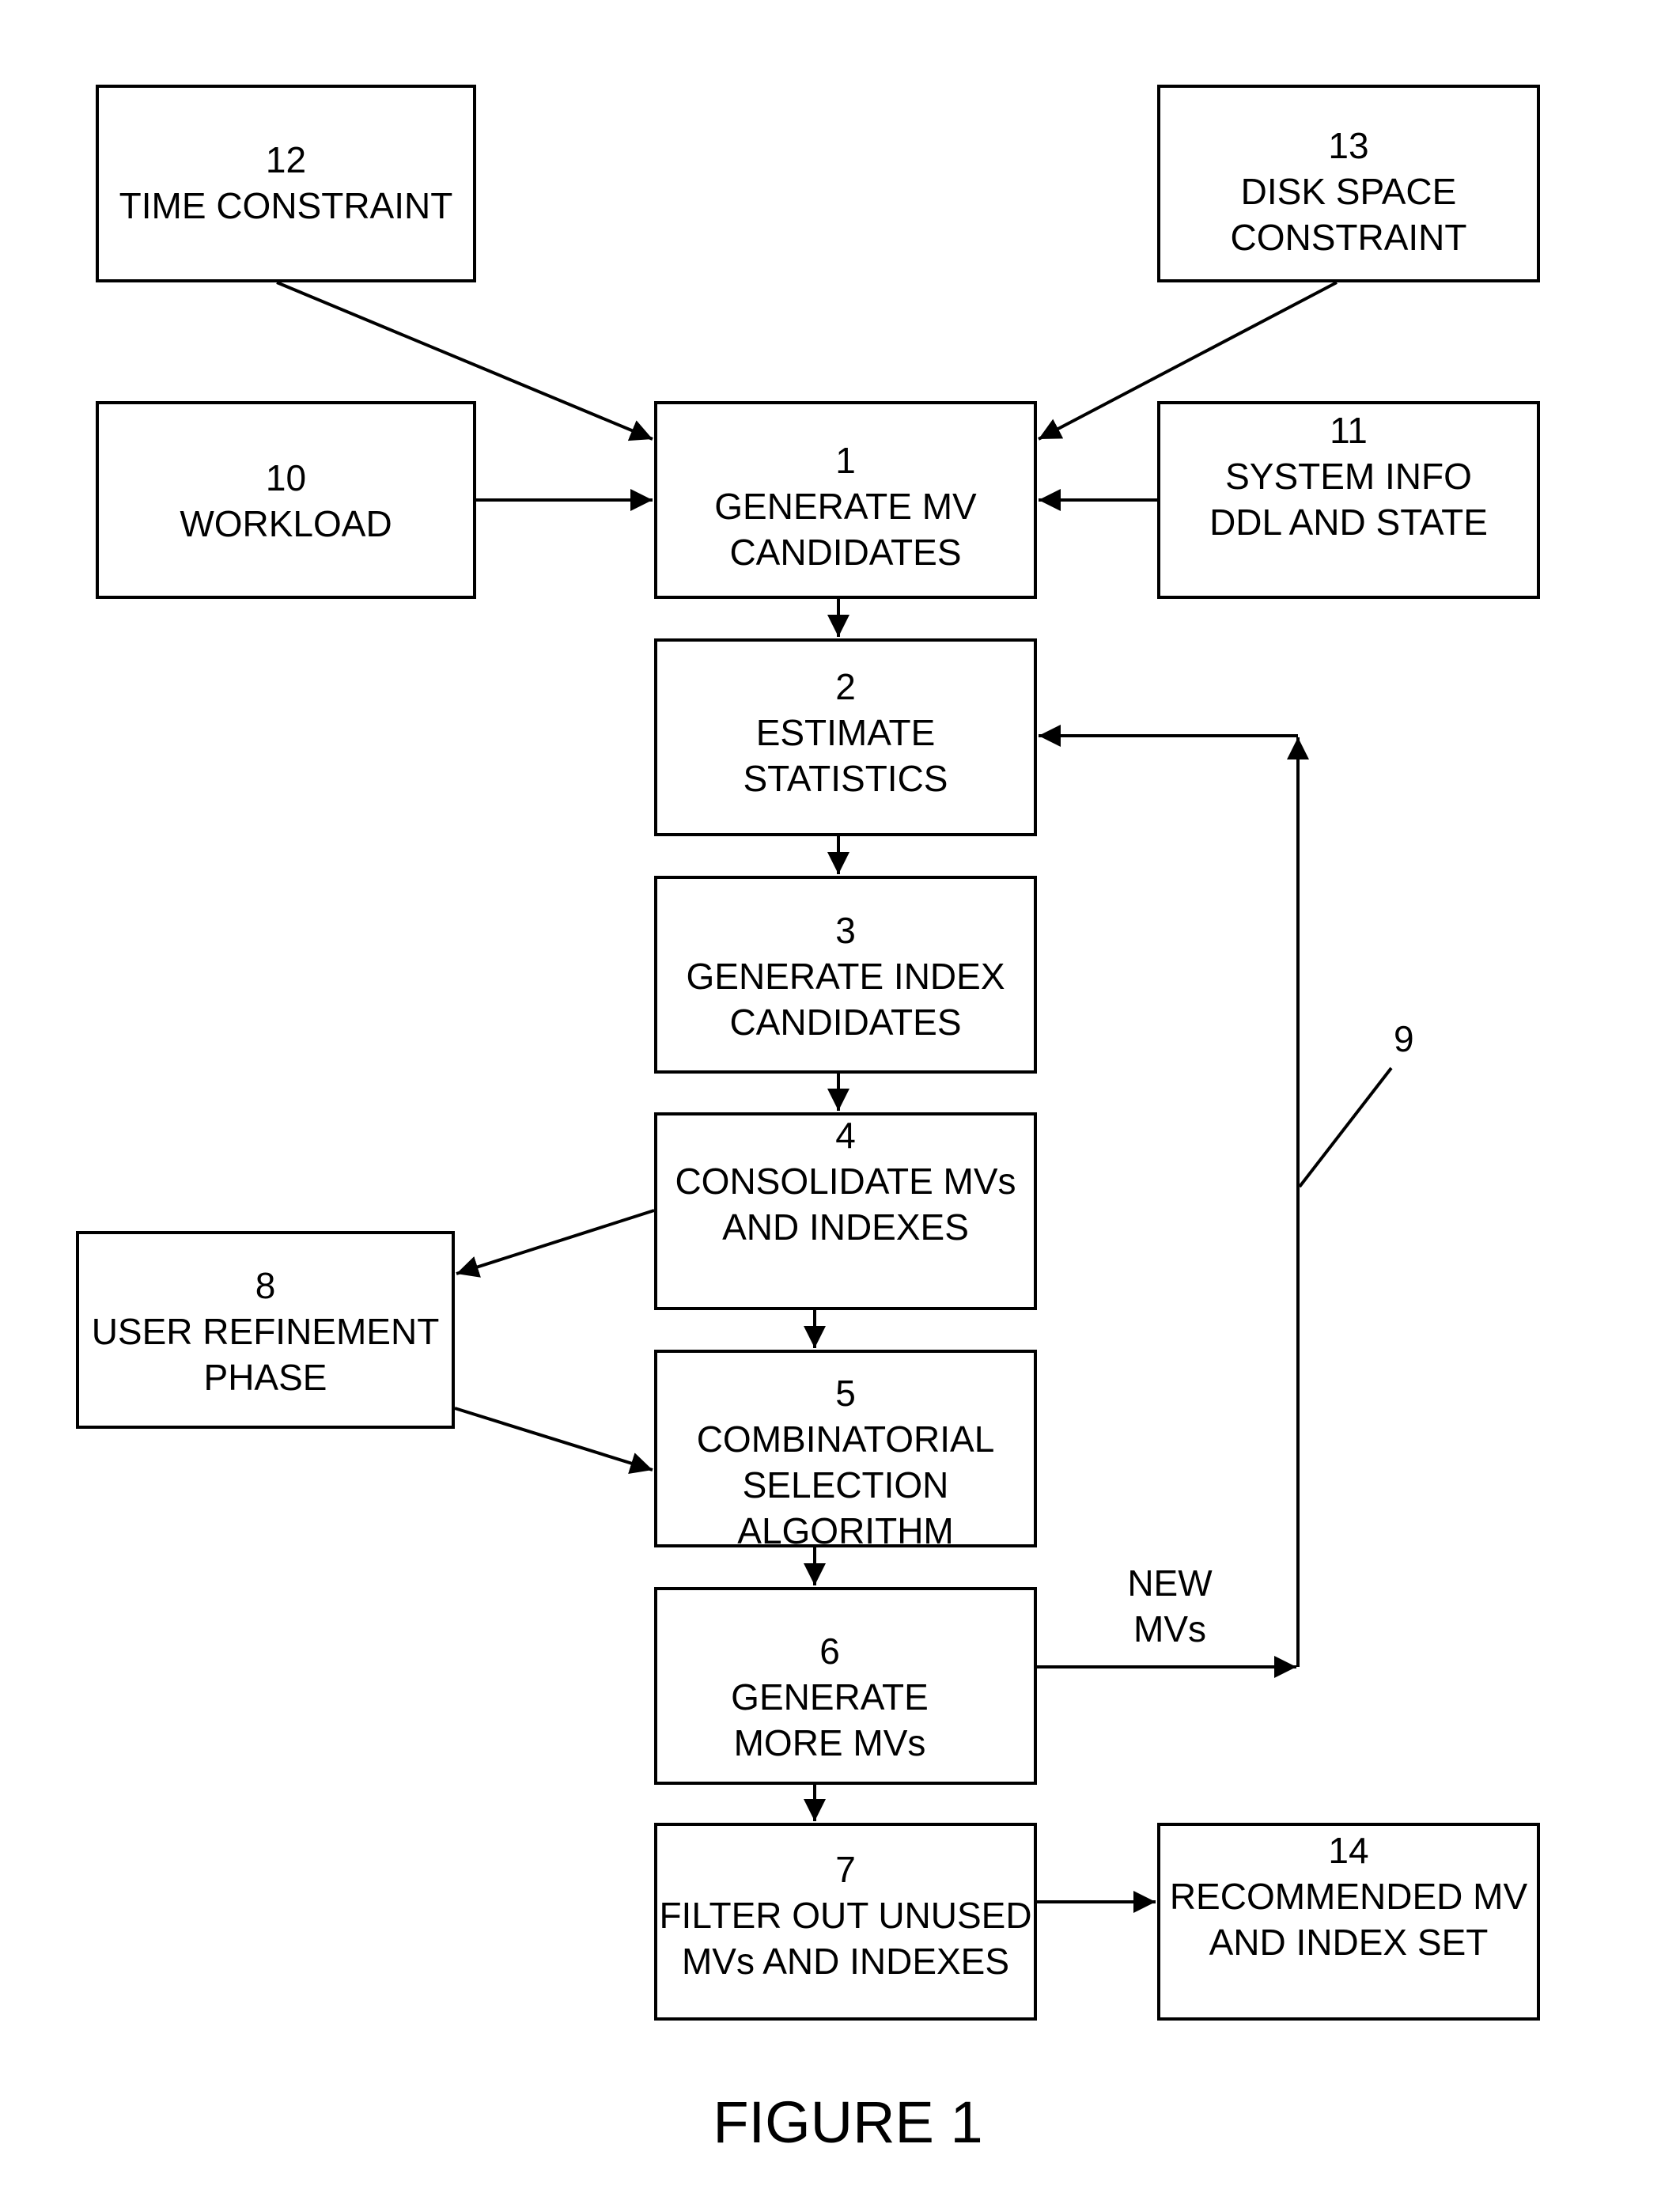  Describe the element at coordinates (845, 1869) in the screenshot. I see `box-number: 7` at that location.